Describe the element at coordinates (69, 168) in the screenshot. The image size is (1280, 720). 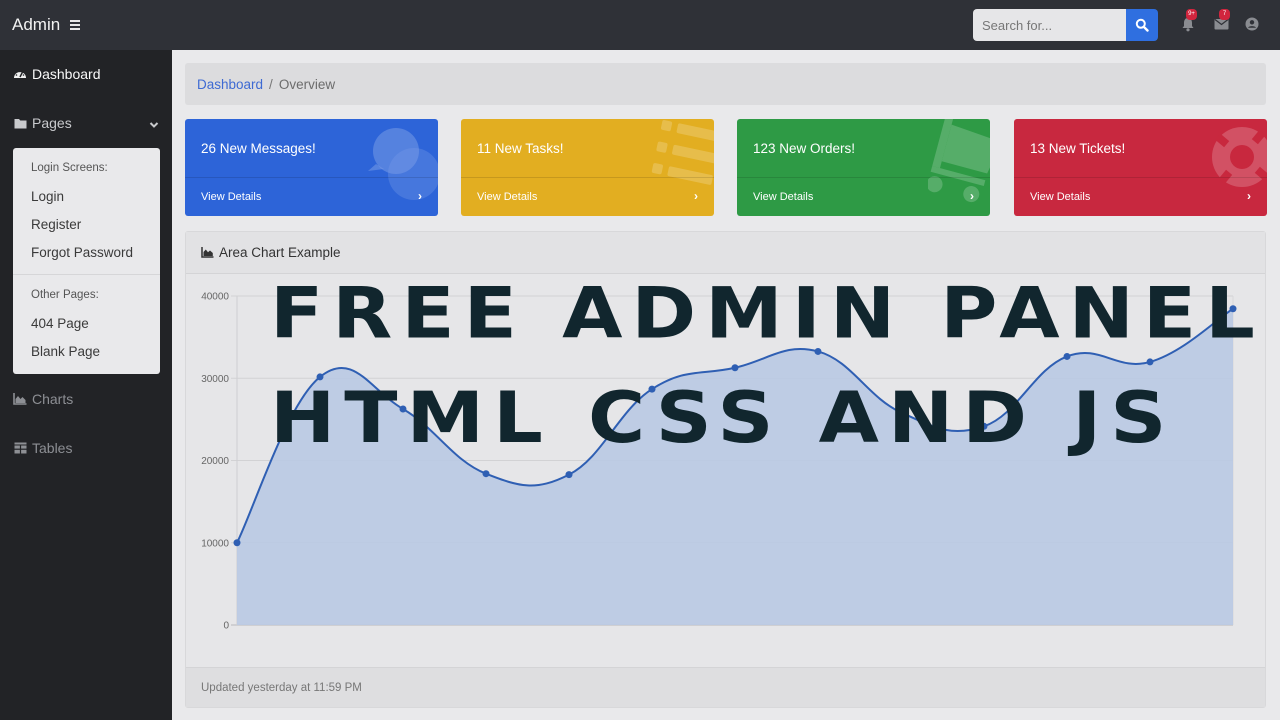
I see `dropdown-header: Login Screens:` at that location.